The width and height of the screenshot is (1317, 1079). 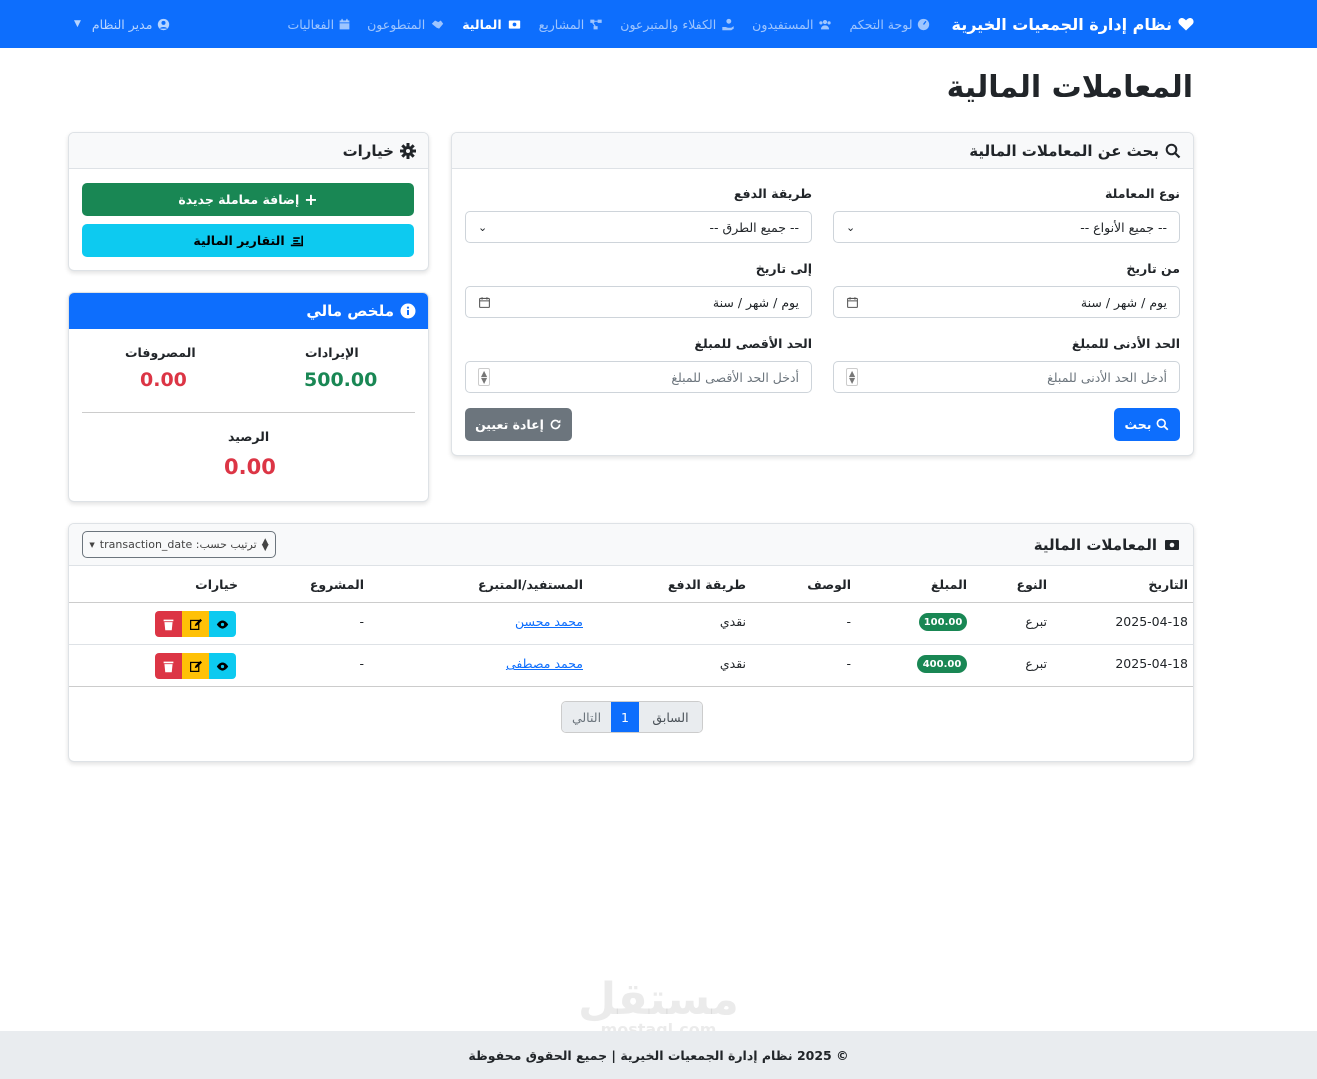 I want to click on type-label: نوع المعاملة, so click(x=1142, y=193).